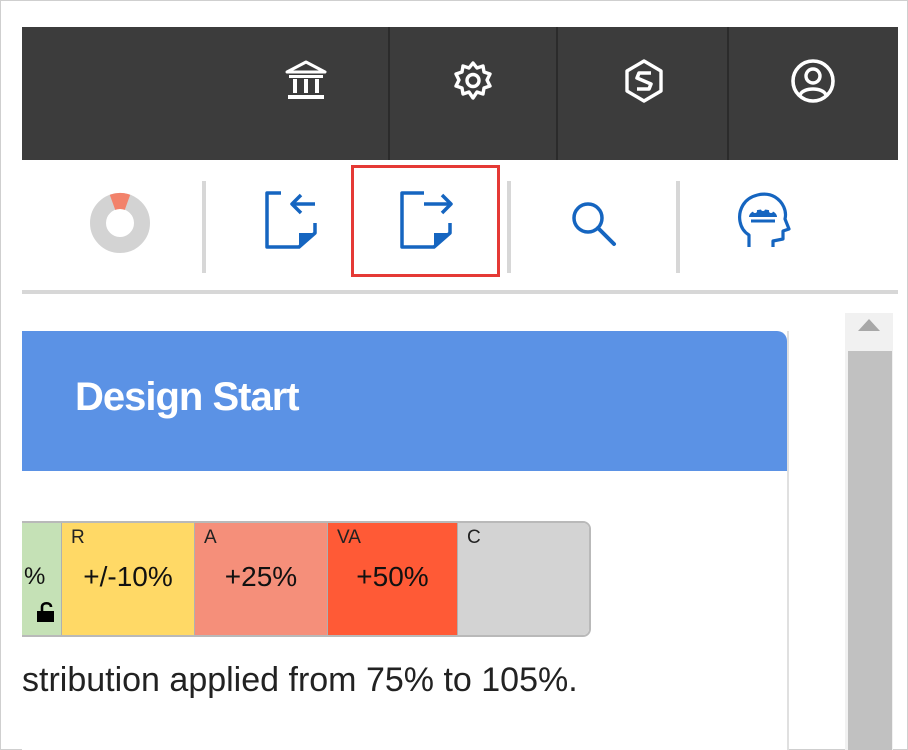  I want to click on scrollbar-thumb, so click(870, 550).